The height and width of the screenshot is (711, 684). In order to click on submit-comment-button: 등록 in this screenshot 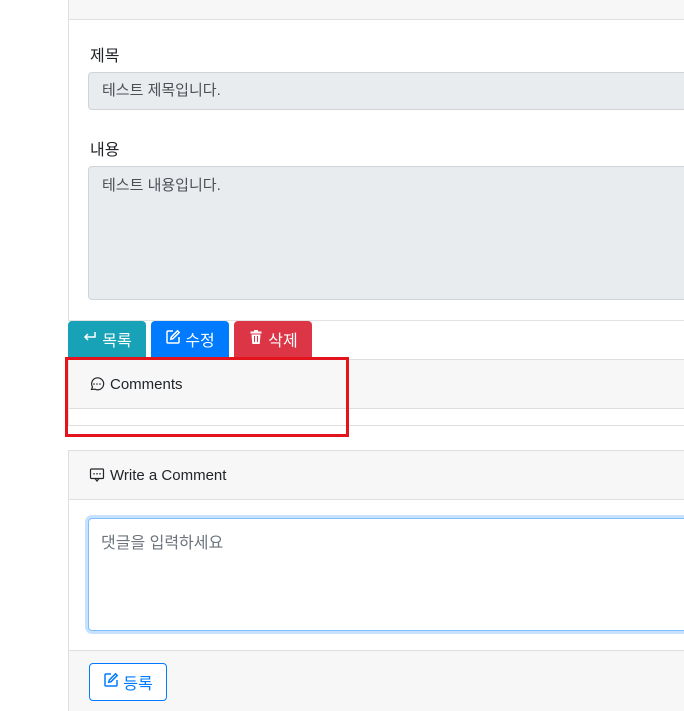, I will do `click(128, 682)`.